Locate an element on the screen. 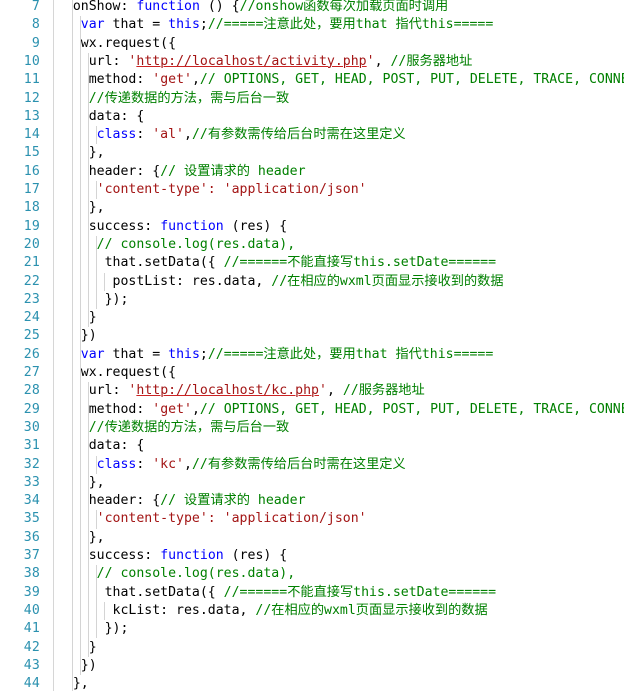  code-line: class: 'kc',//有参数需传给后台时需在这里定义 is located at coordinates (230, 465).